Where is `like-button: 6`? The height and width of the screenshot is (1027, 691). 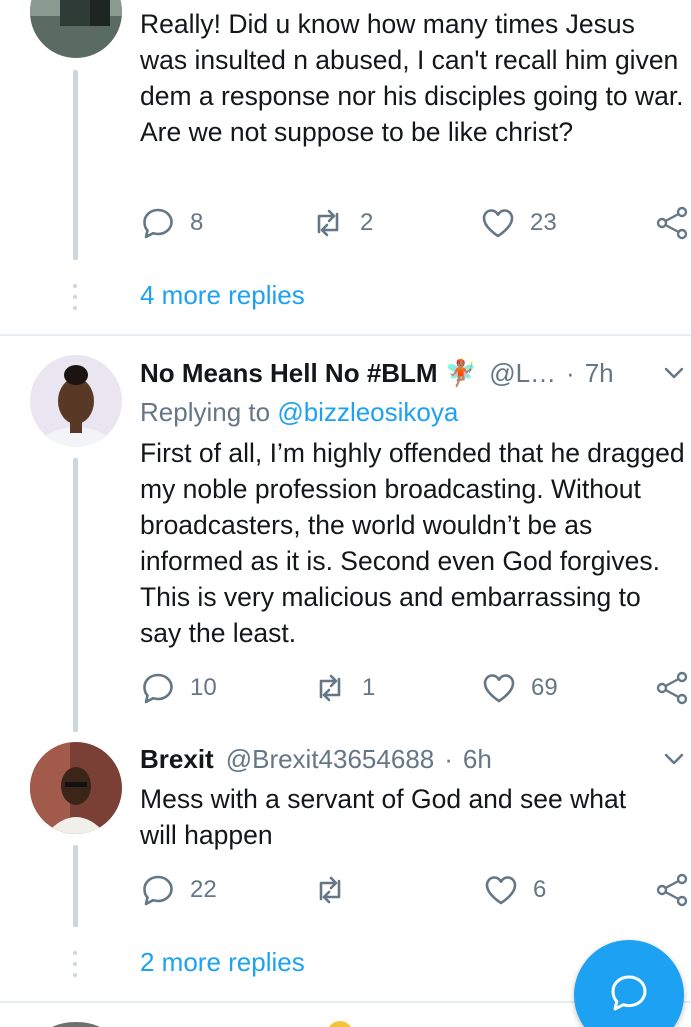
like-button: 6 is located at coordinates (514, 890).